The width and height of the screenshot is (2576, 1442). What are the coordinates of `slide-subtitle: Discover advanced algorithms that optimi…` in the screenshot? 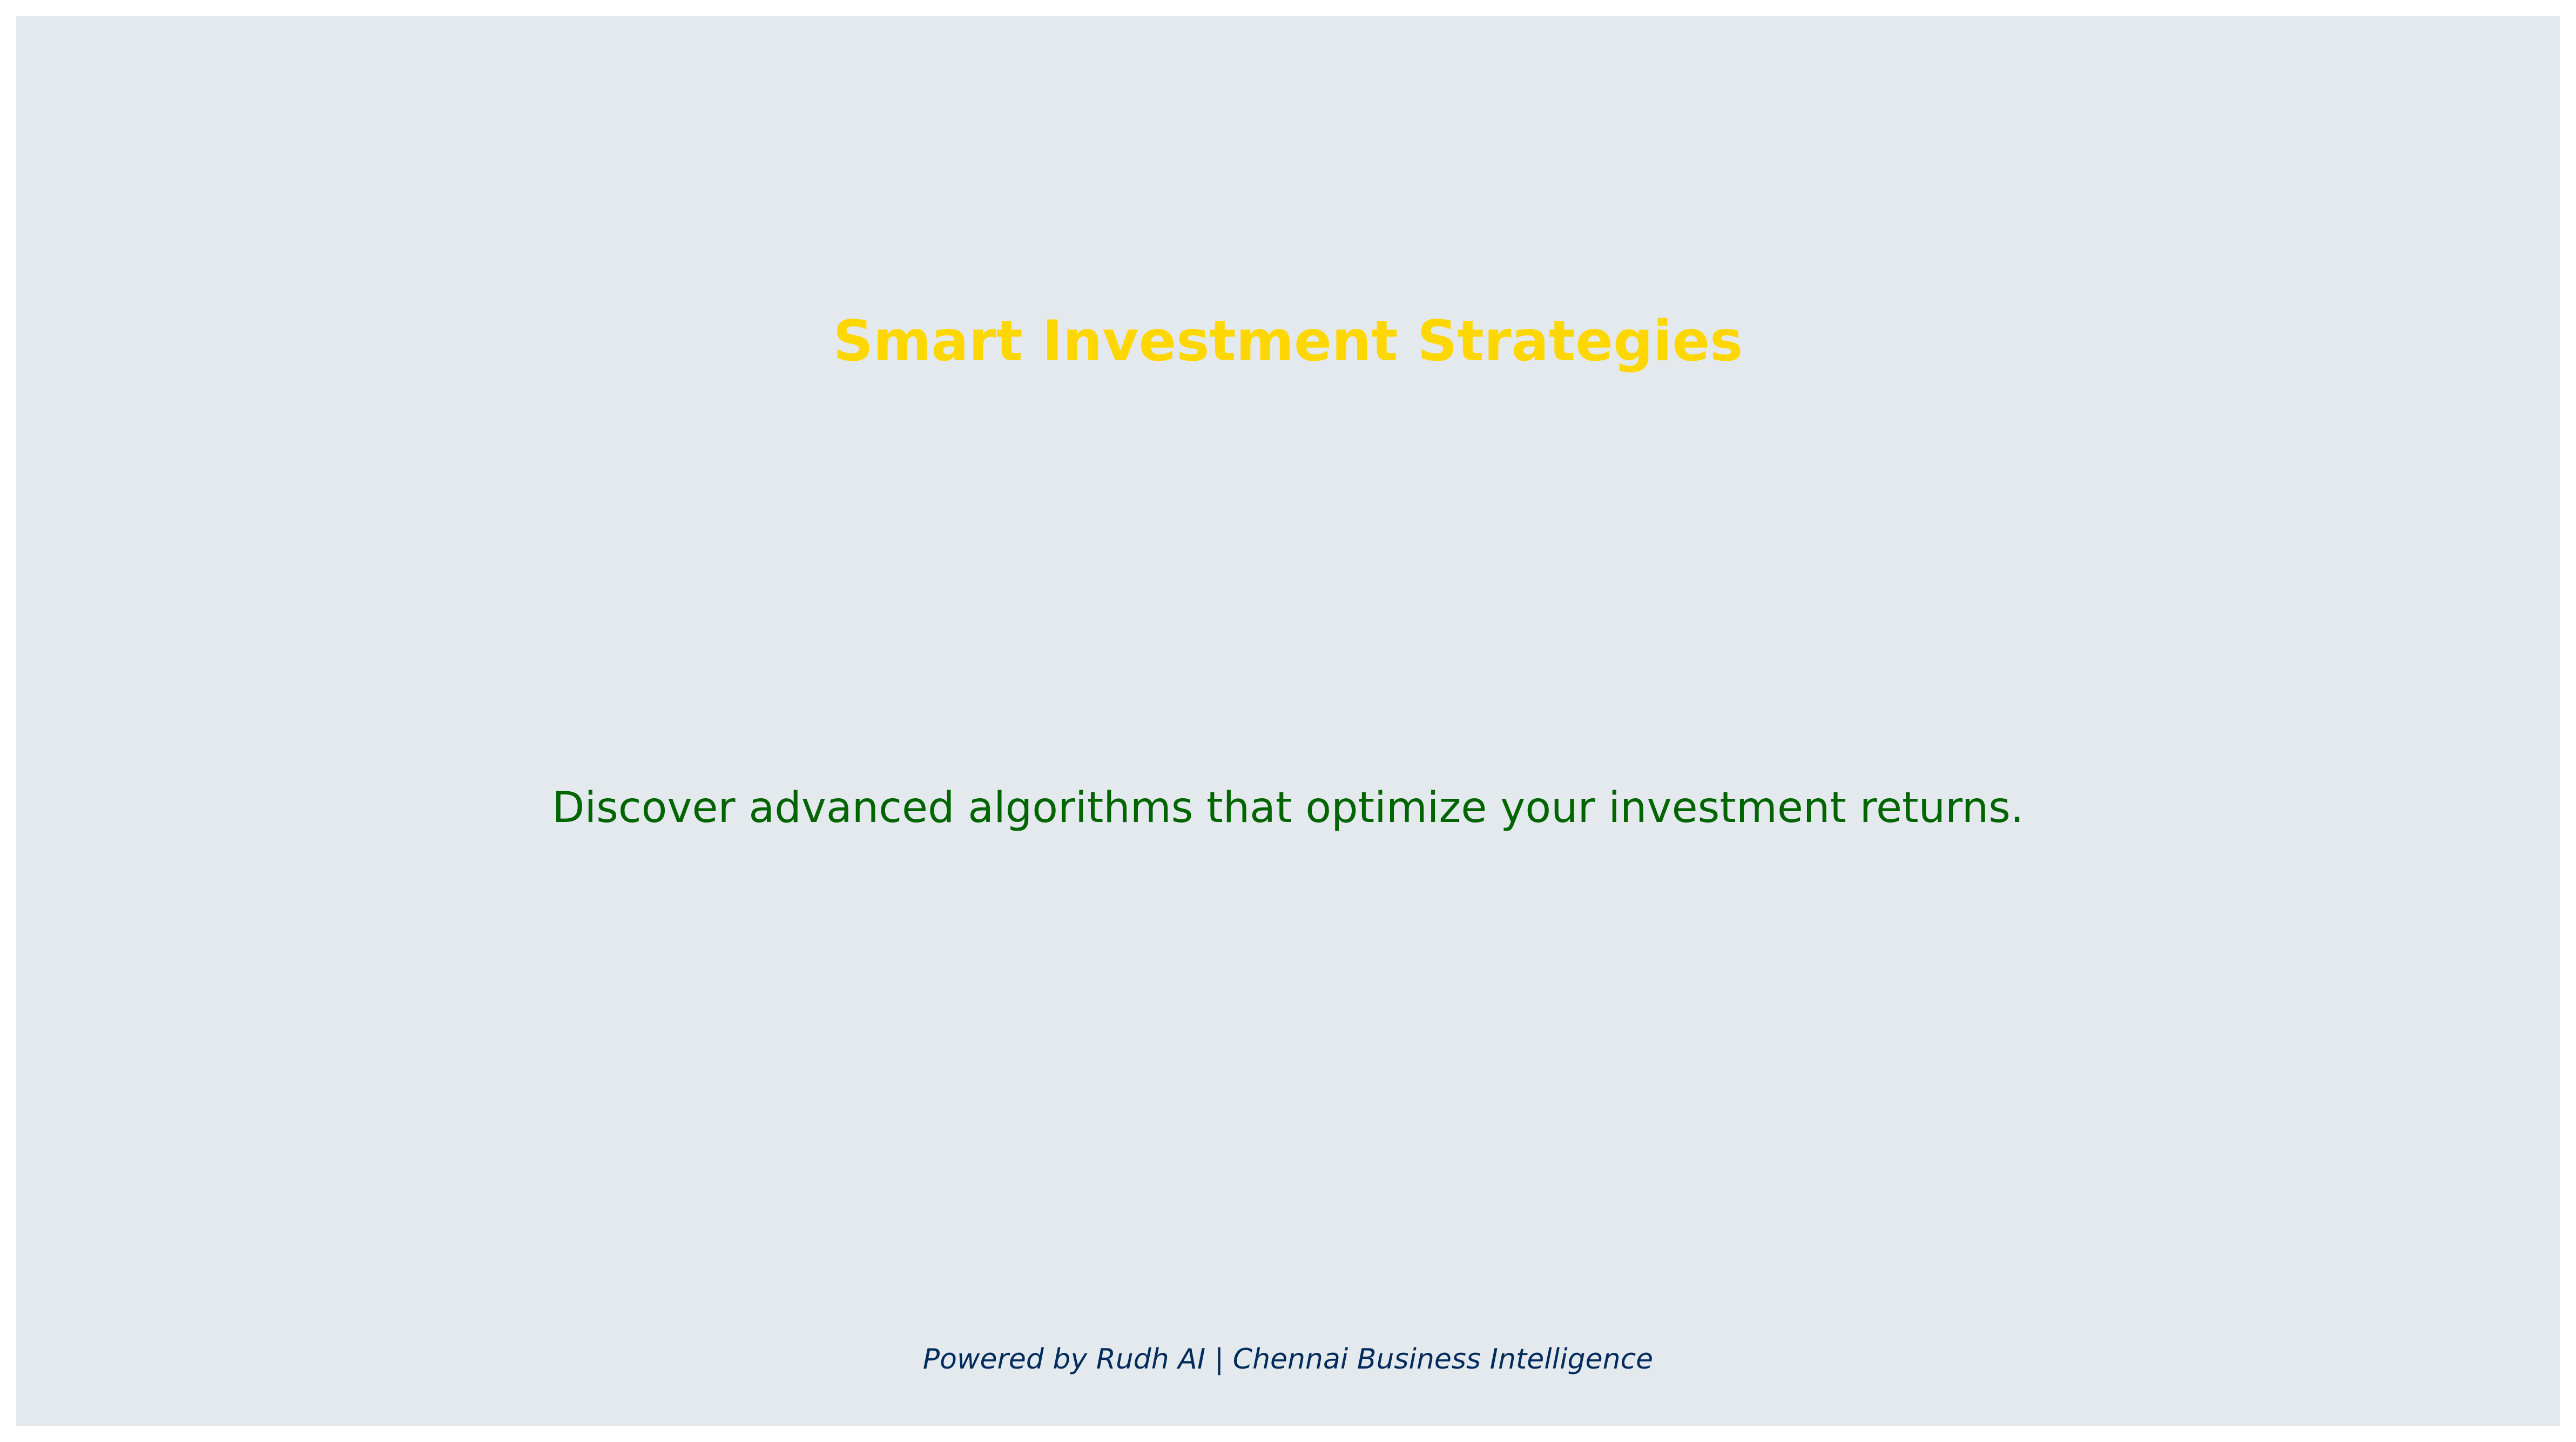 It's located at (1288, 808).